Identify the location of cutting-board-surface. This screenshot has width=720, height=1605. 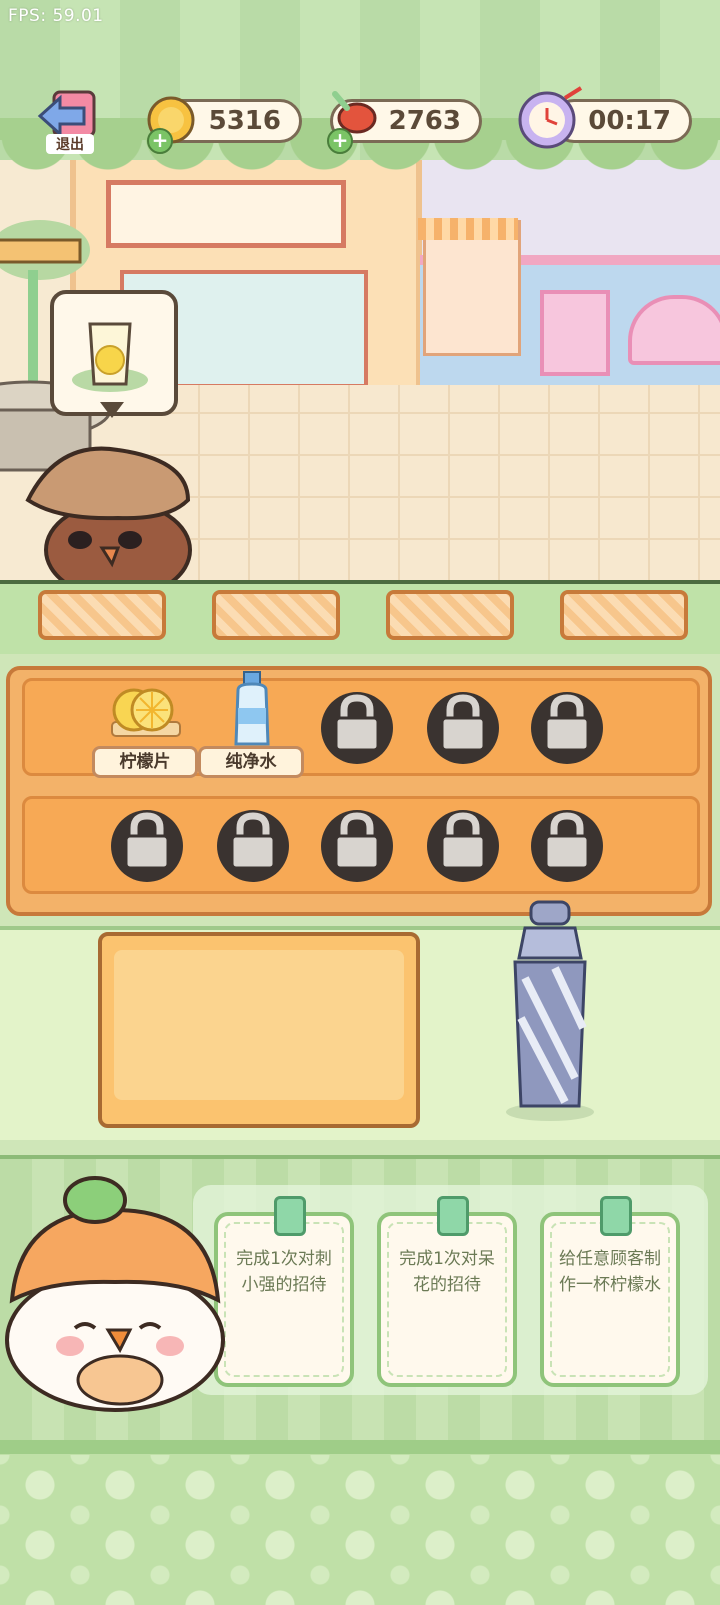
(259, 1025).